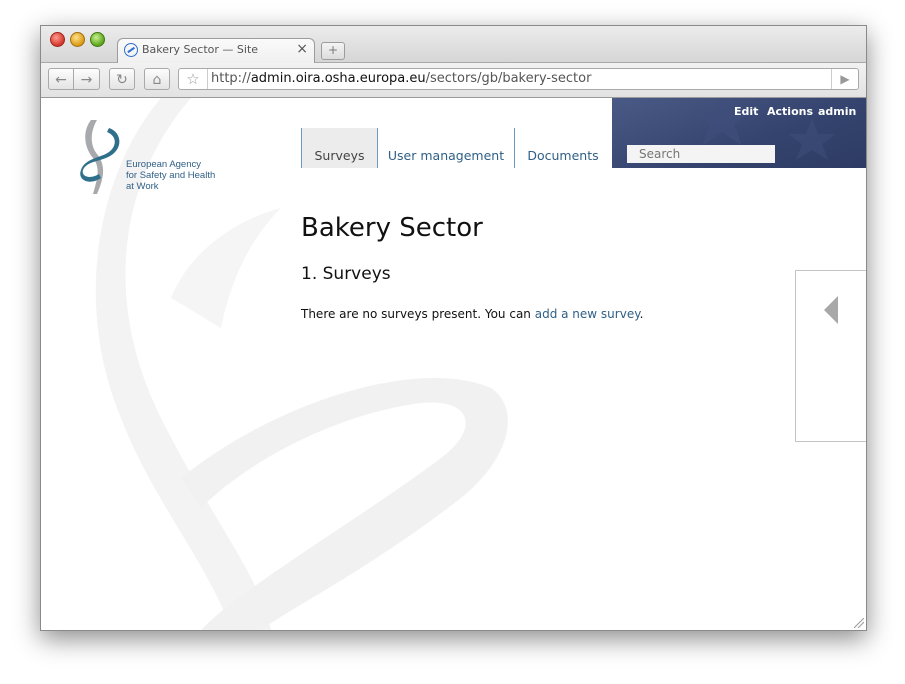 This screenshot has width=905, height=684. I want to click on reload-button: ↻, so click(122, 79).